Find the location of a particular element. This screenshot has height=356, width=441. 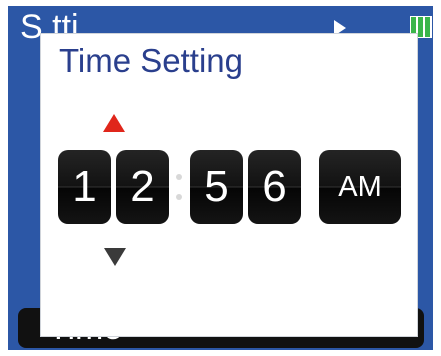

meridiem-tile: AM is located at coordinates (360, 187).